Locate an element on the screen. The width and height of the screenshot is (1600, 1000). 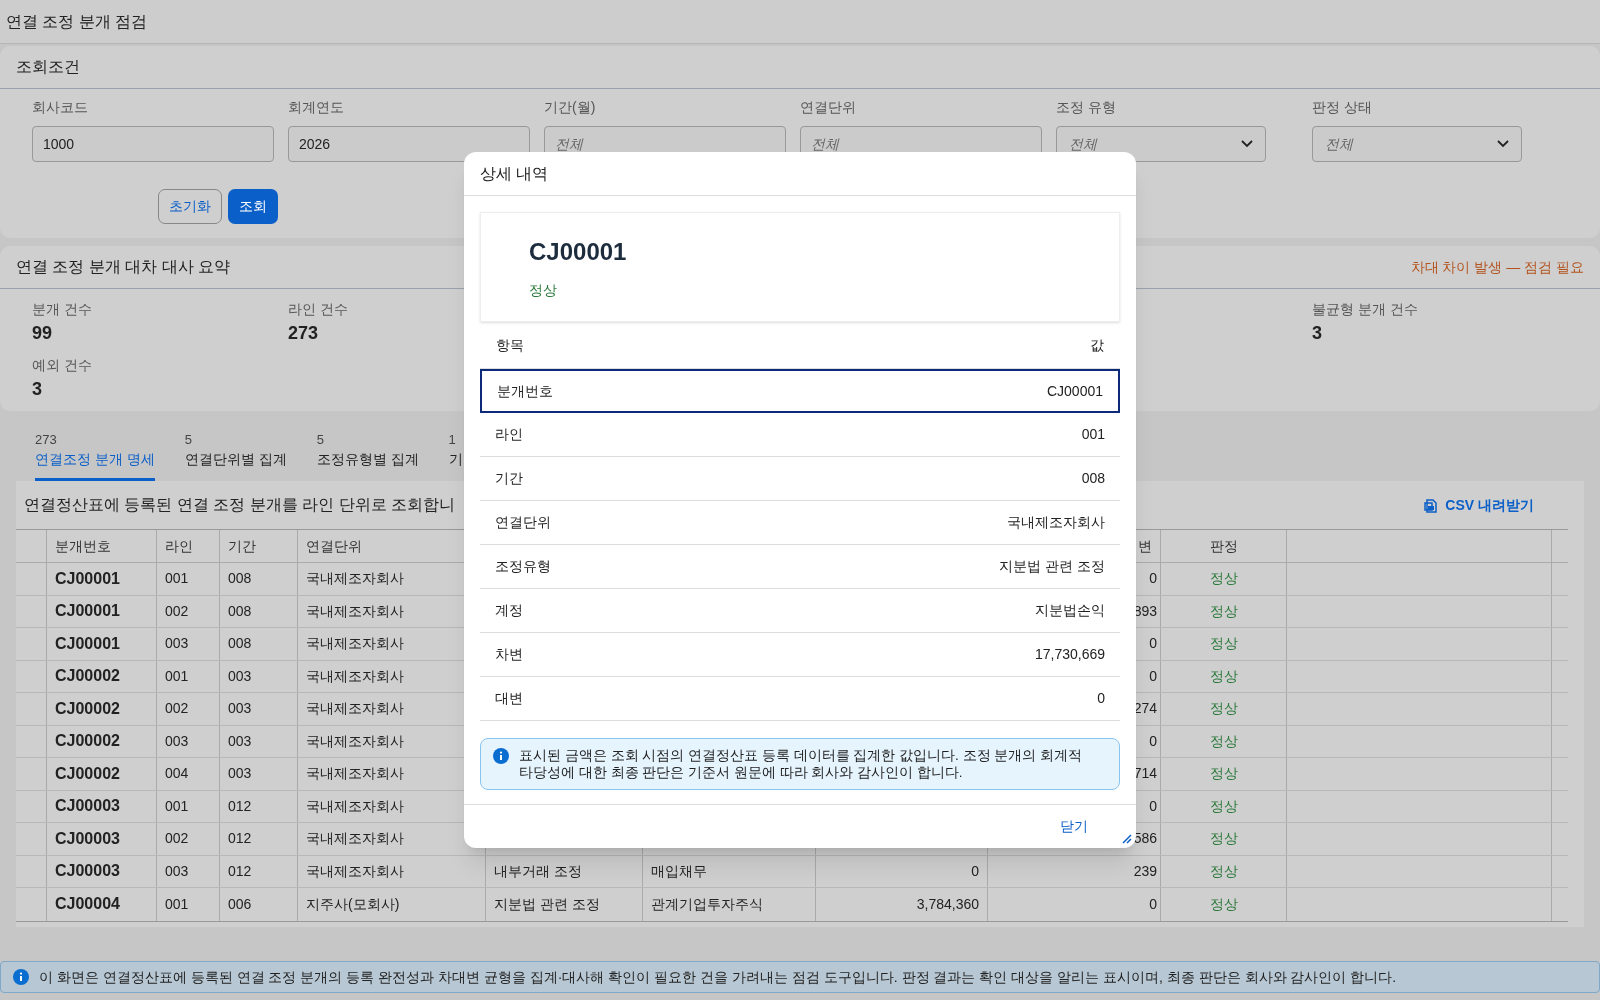
resize-handle-icon is located at coordinates (1127, 839).